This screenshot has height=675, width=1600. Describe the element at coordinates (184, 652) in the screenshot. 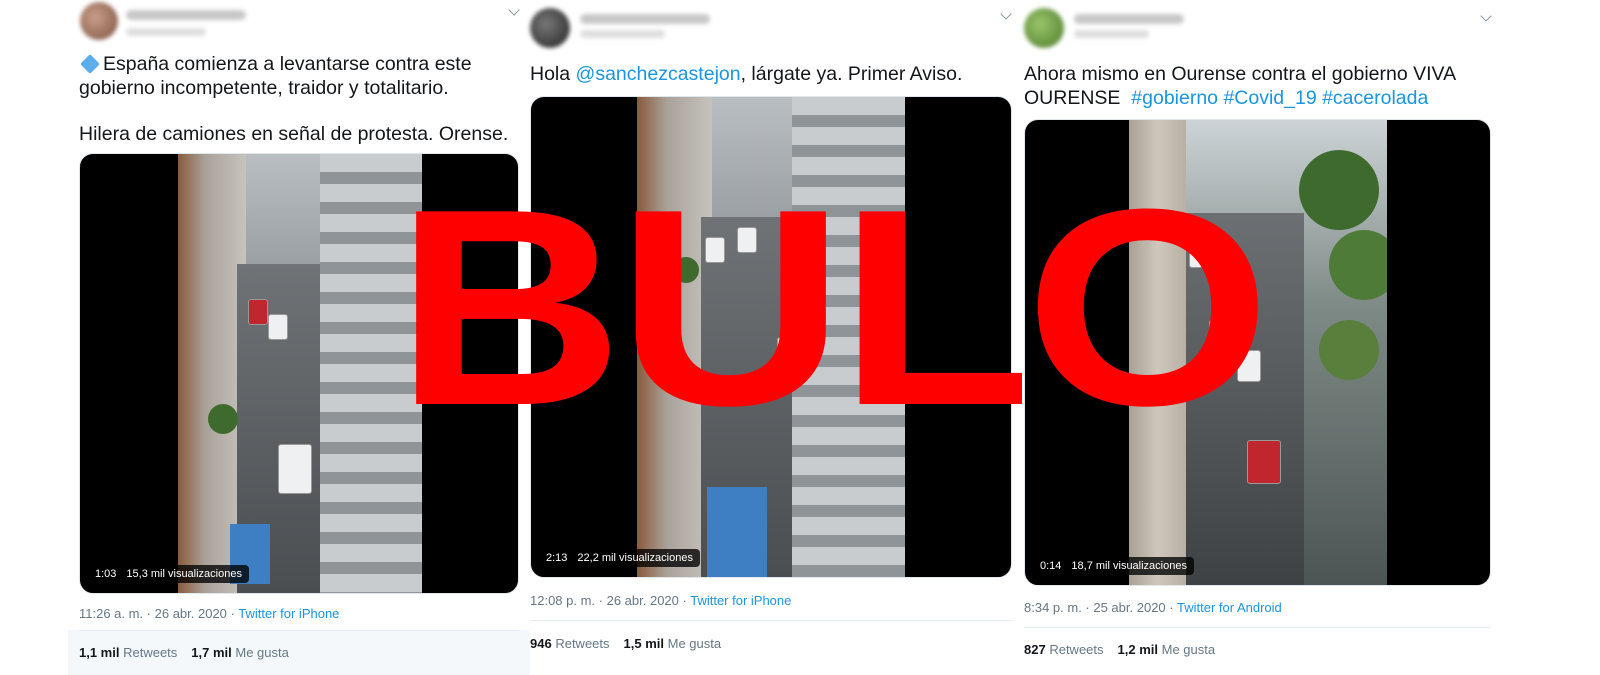

I see `tweet-stats: 1,1 mil Retweets 1,7 mil Me gusta` at that location.